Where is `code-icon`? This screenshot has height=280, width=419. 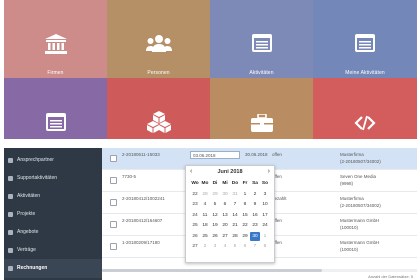 code-icon is located at coordinates (365, 125).